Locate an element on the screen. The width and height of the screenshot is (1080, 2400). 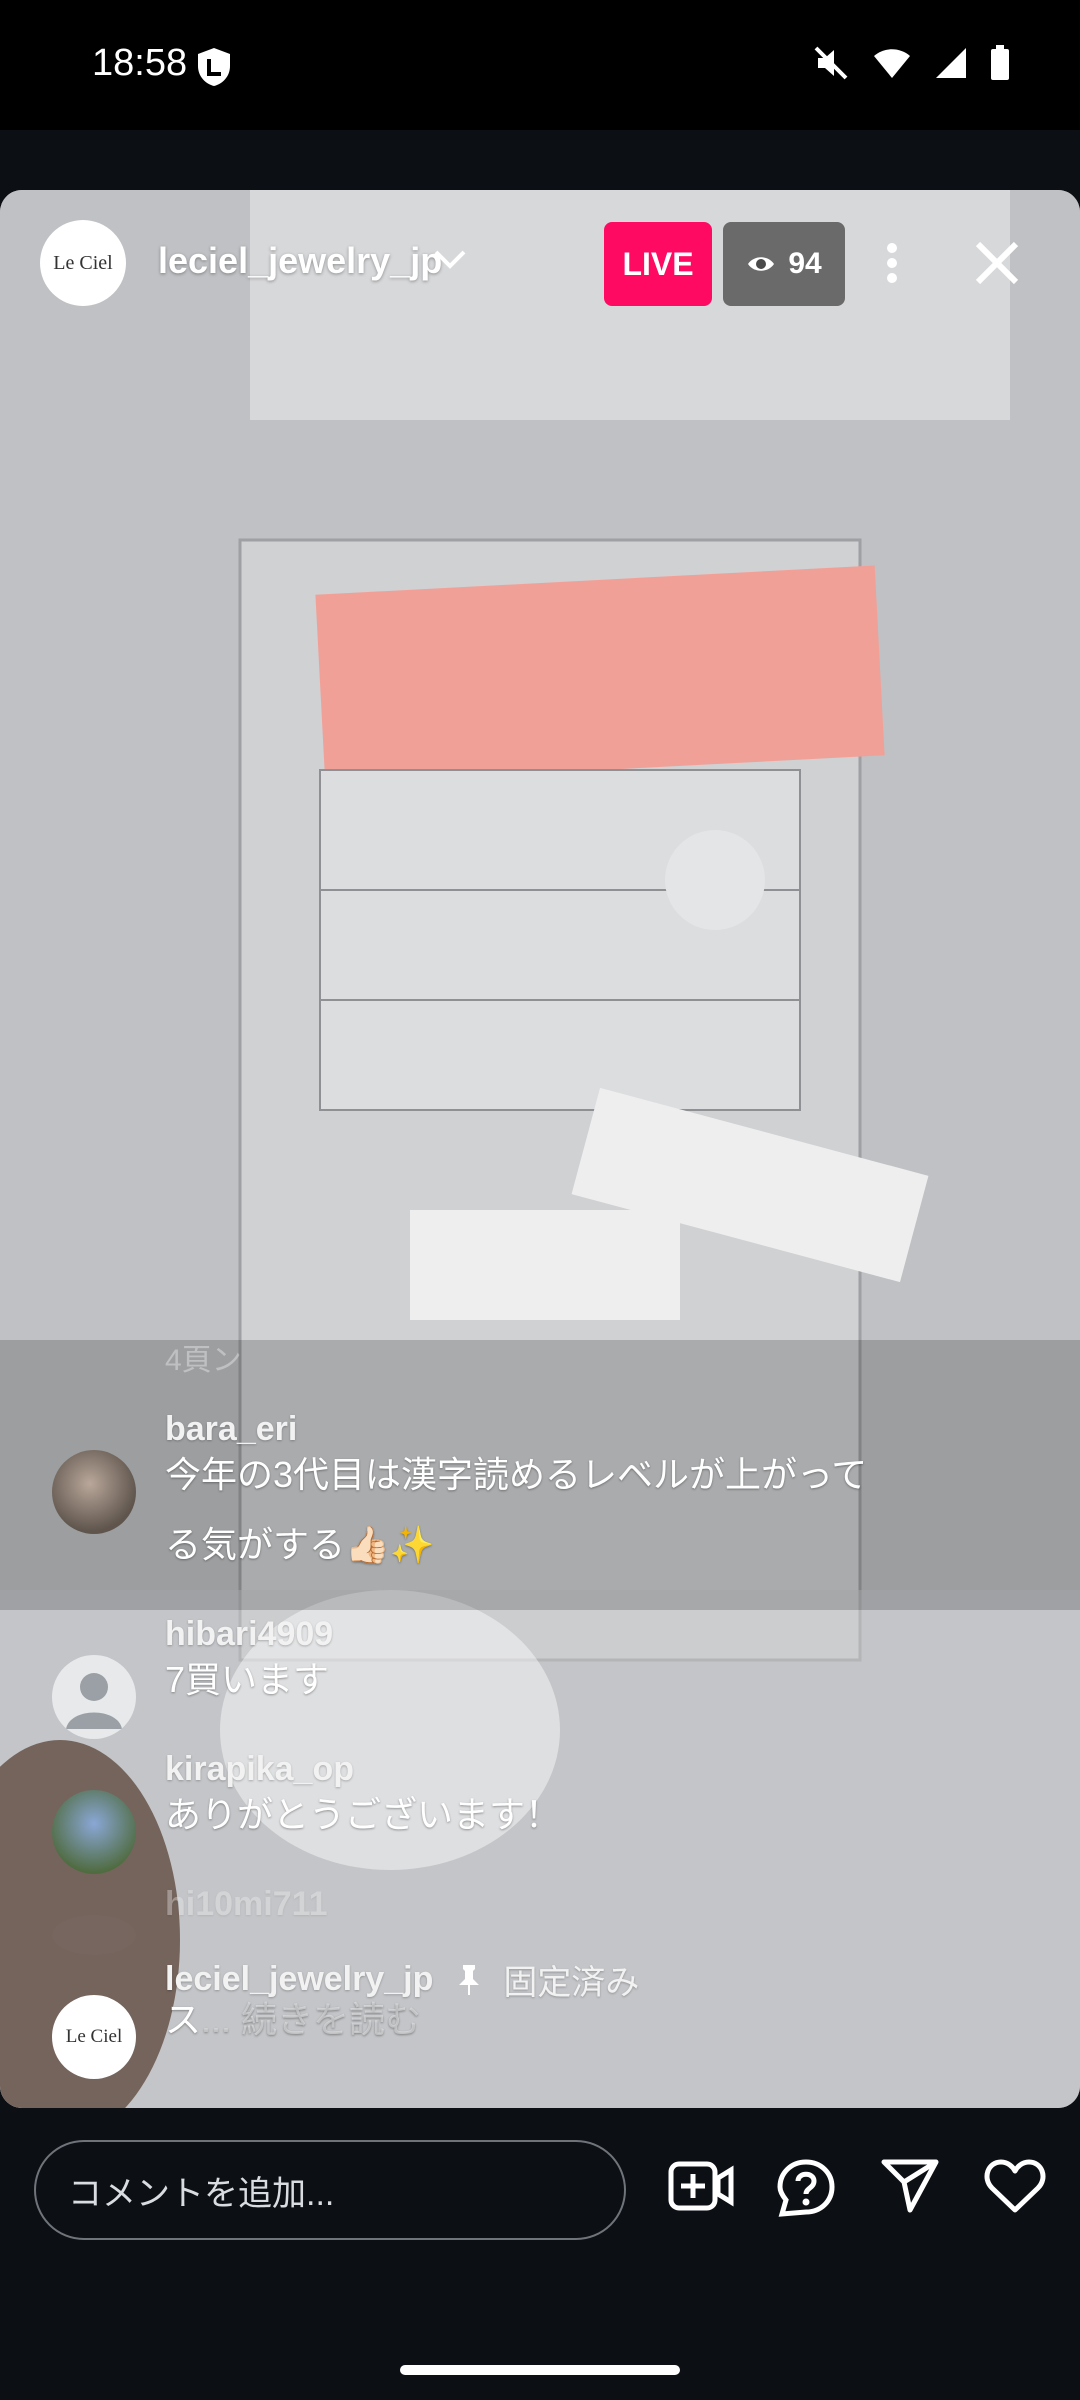
viewer-count-badge: 94 is located at coordinates (784, 264).